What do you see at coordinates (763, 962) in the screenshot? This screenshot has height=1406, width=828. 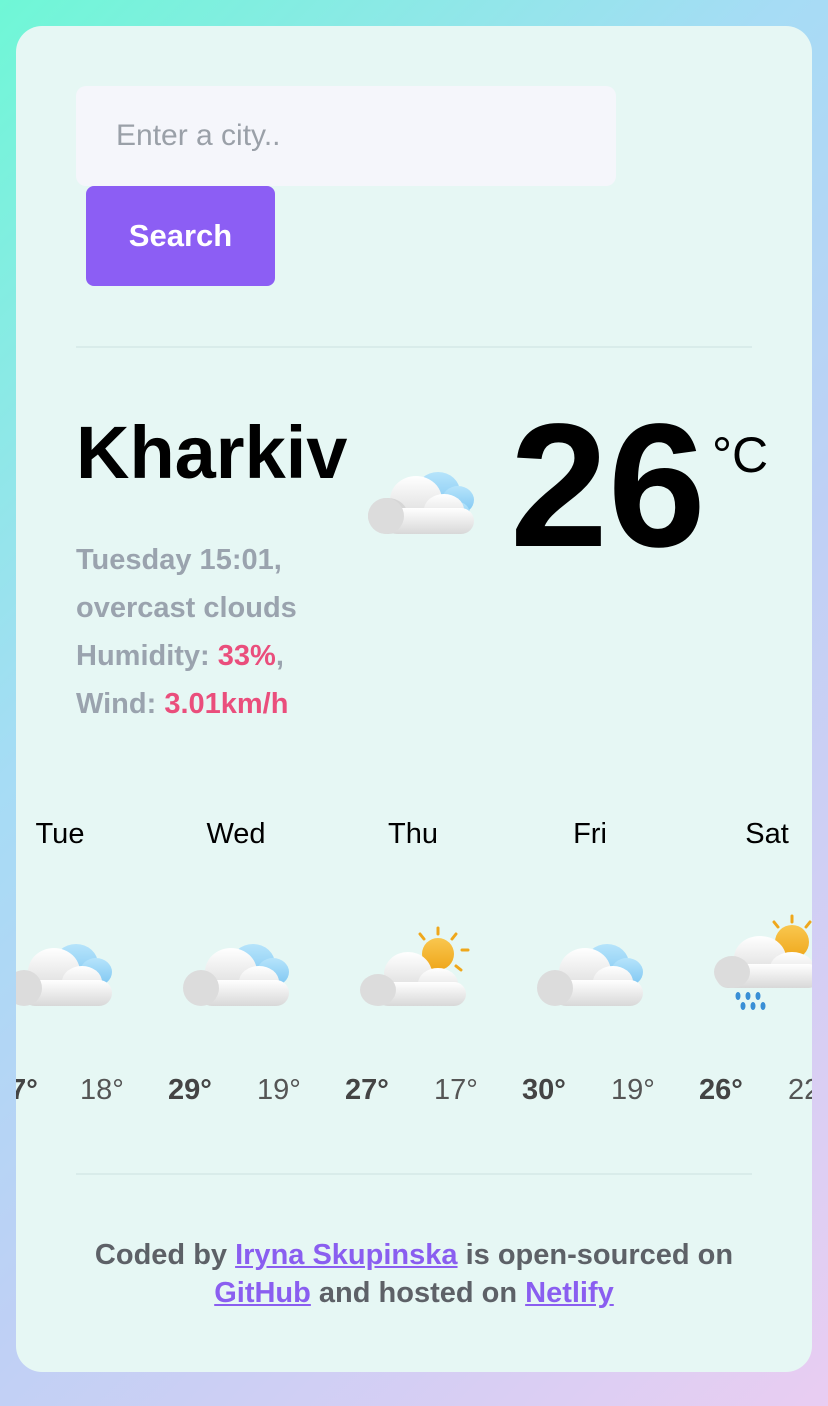 I see `sun-rain-icon` at bounding box center [763, 962].